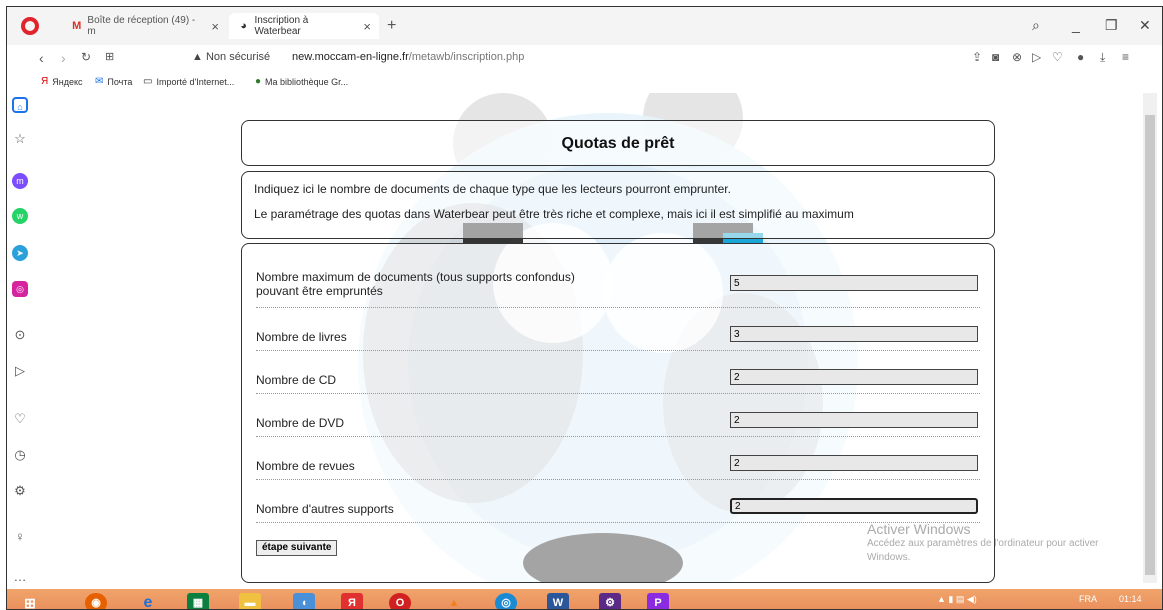 The image size is (1163, 610). Describe the element at coordinates (391, 26) in the screenshot. I see `new-tab-icon: +` at that location.